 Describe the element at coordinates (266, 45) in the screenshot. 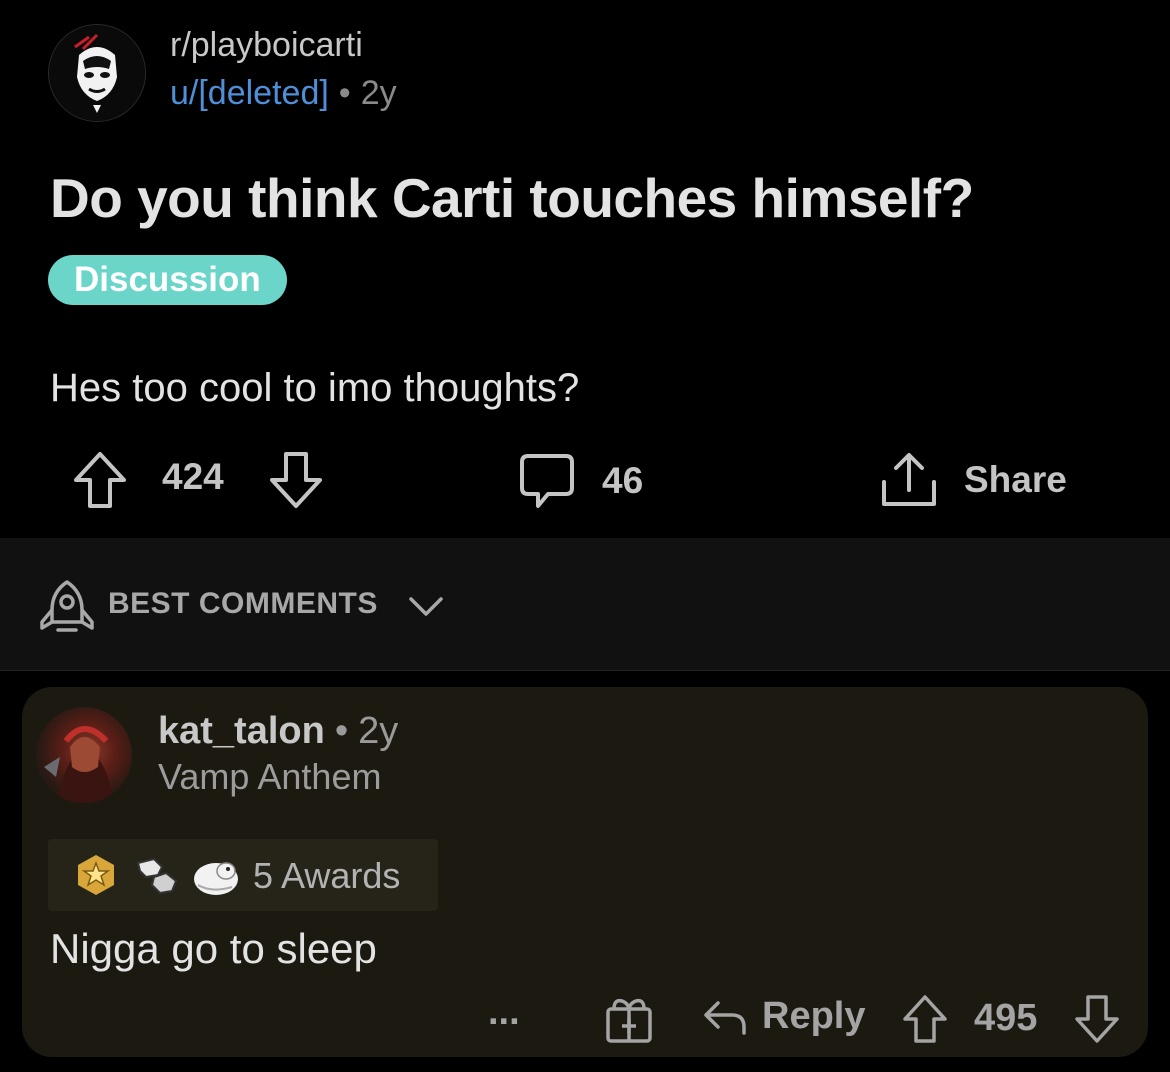

I see `subreddit-name: r/playboicarti` at that location.